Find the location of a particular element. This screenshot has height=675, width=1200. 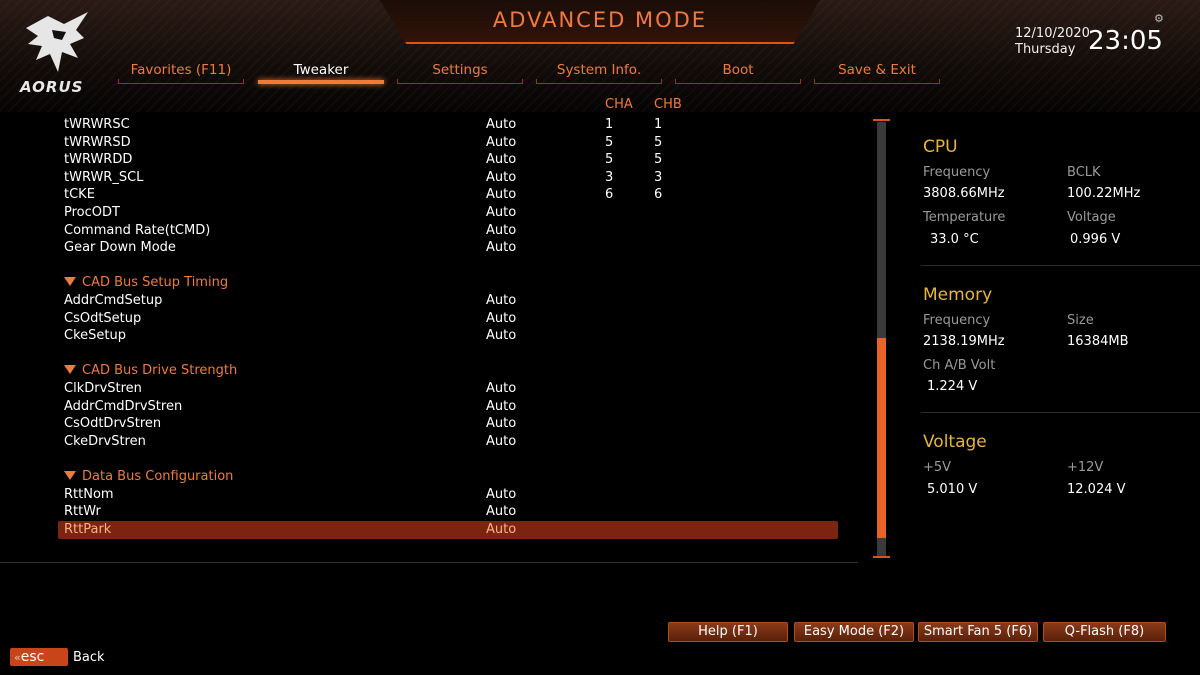

setting-row: tWRWRSD Auto 5 5 is located at coordinates (448, 143).